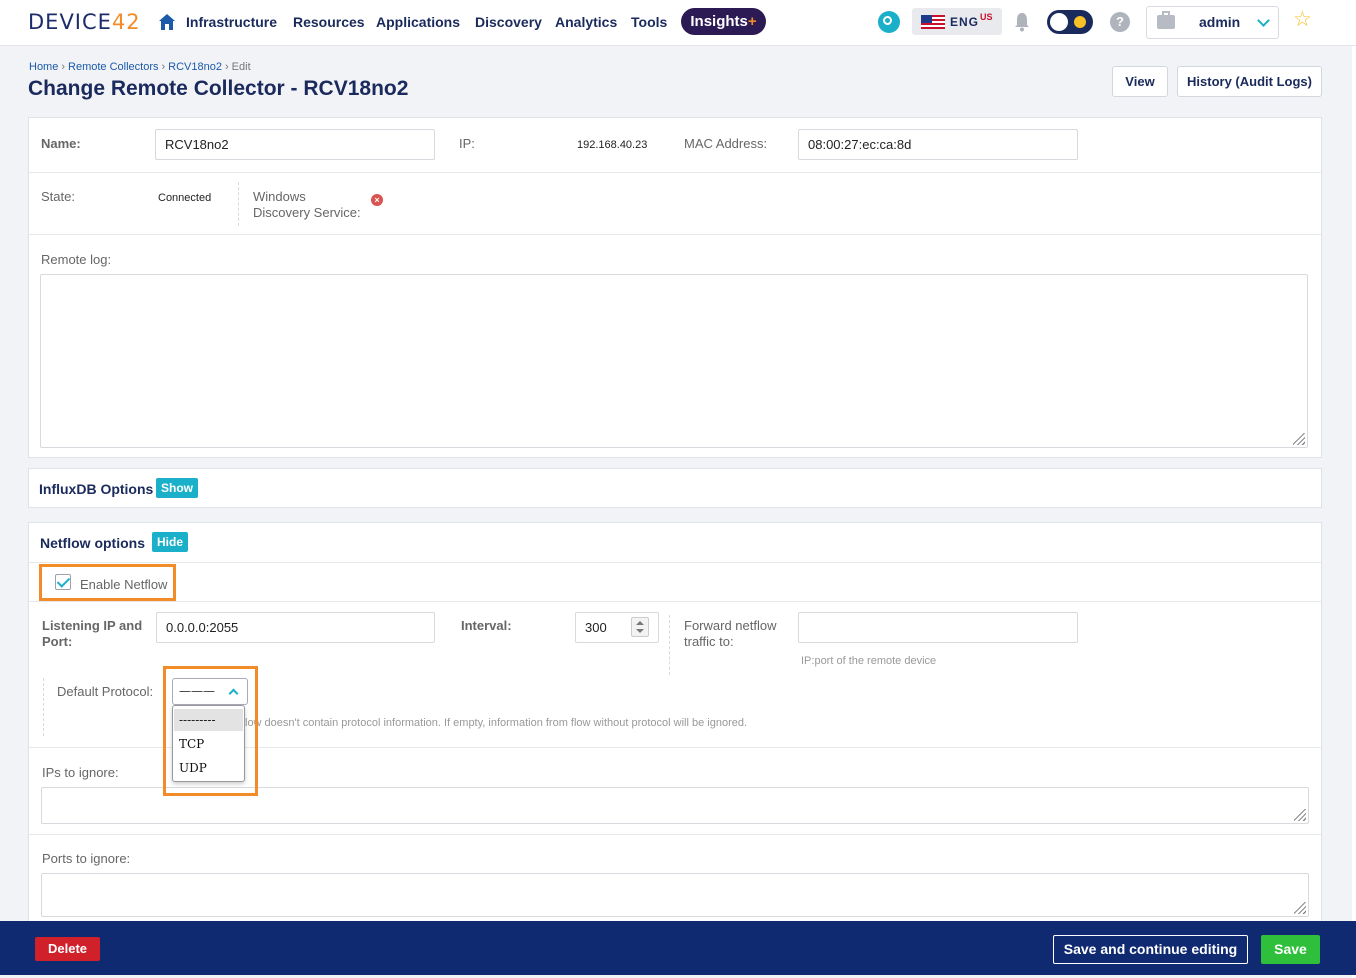  Describe the element at coordinates (92, 625) in the screenshot. I see `listening-label-line1: Listening IP and` at that location.